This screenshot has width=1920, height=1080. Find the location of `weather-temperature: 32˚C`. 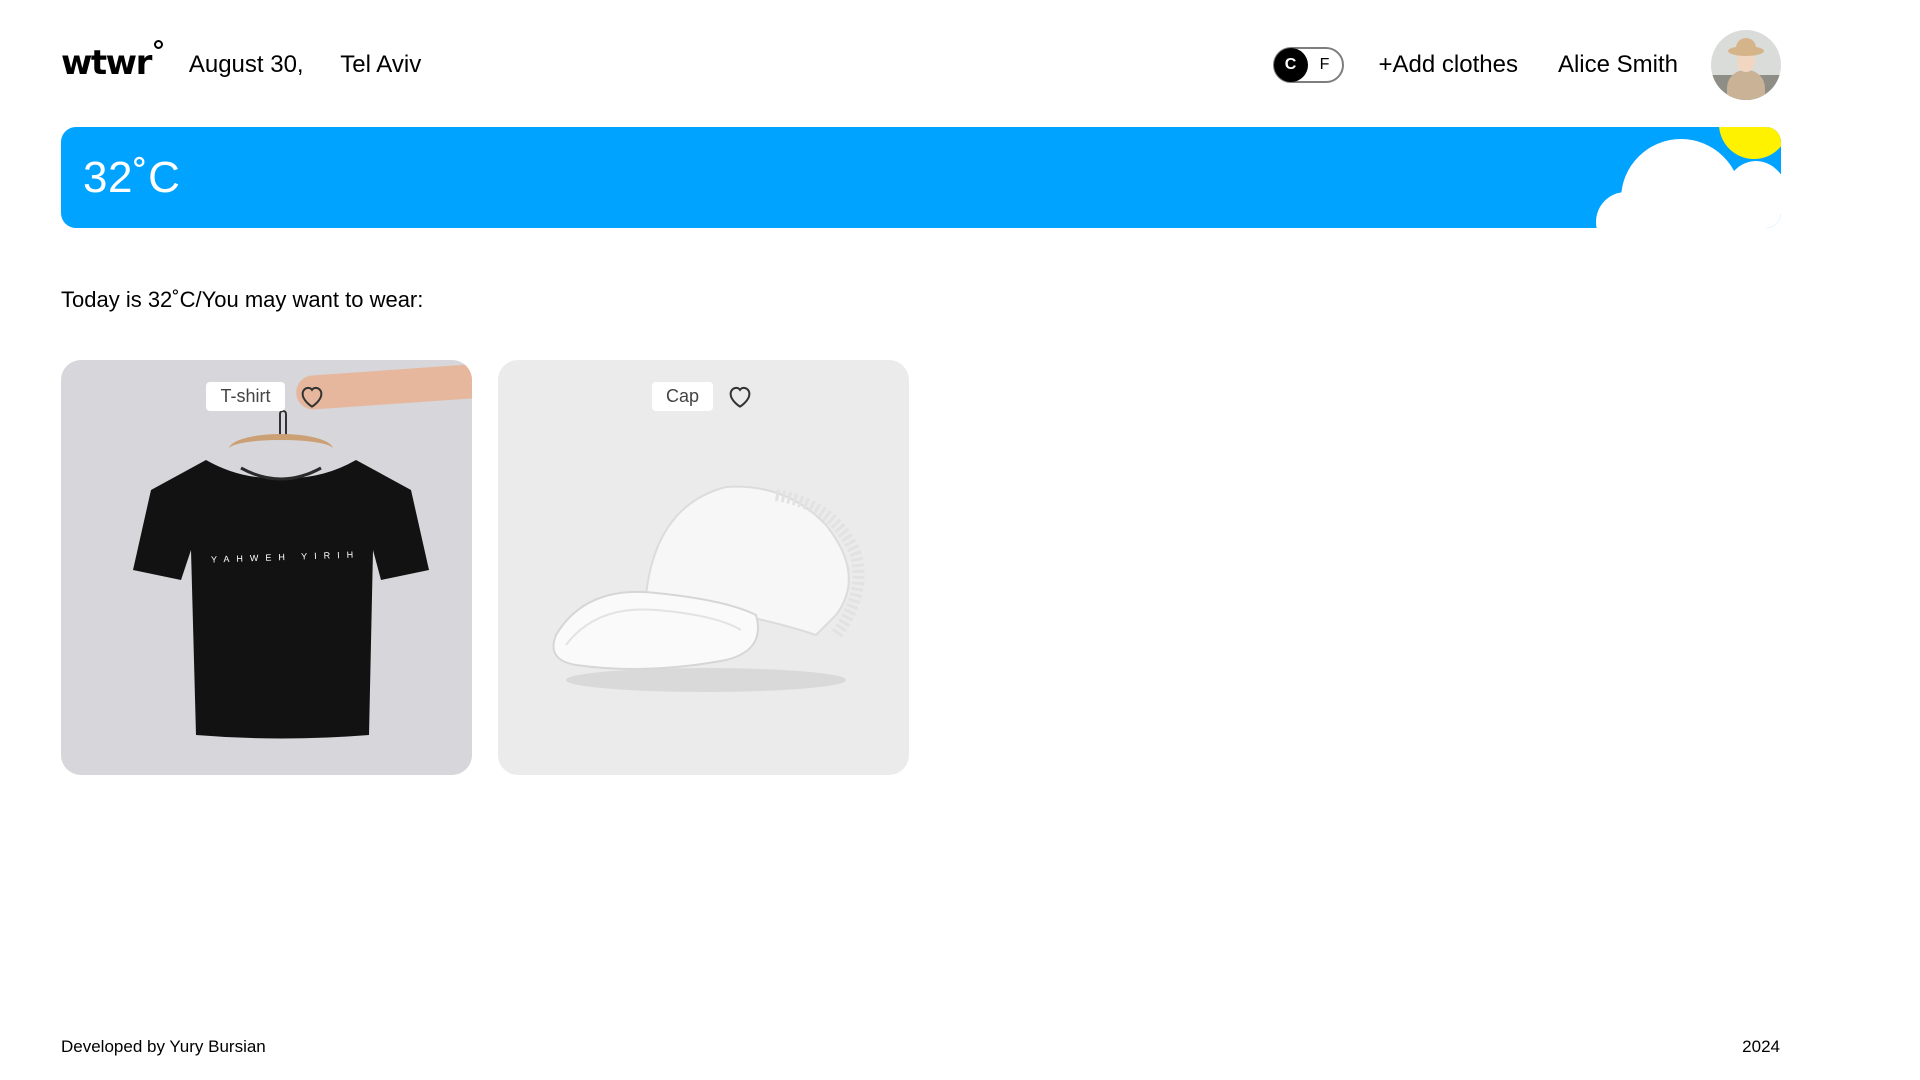

weather-temperature: 32˚C is located at coordinates (132, 177).